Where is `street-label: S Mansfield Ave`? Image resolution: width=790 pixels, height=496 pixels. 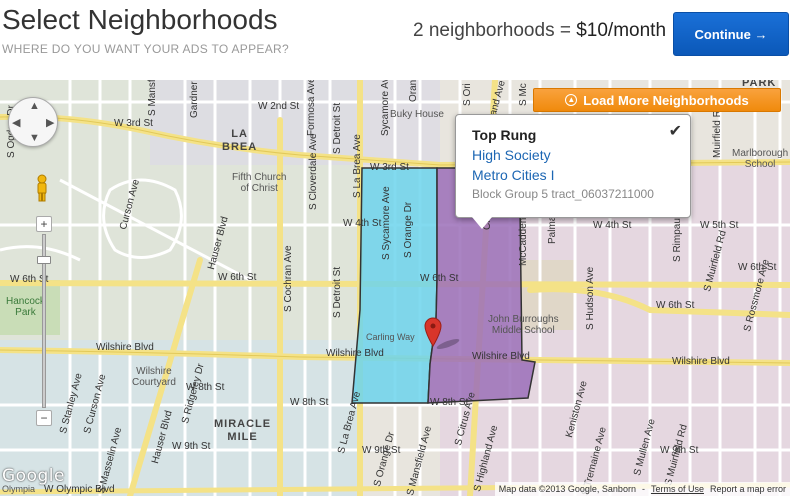
street-label: S Mansfield Ave is located at coordinates (152, 98).